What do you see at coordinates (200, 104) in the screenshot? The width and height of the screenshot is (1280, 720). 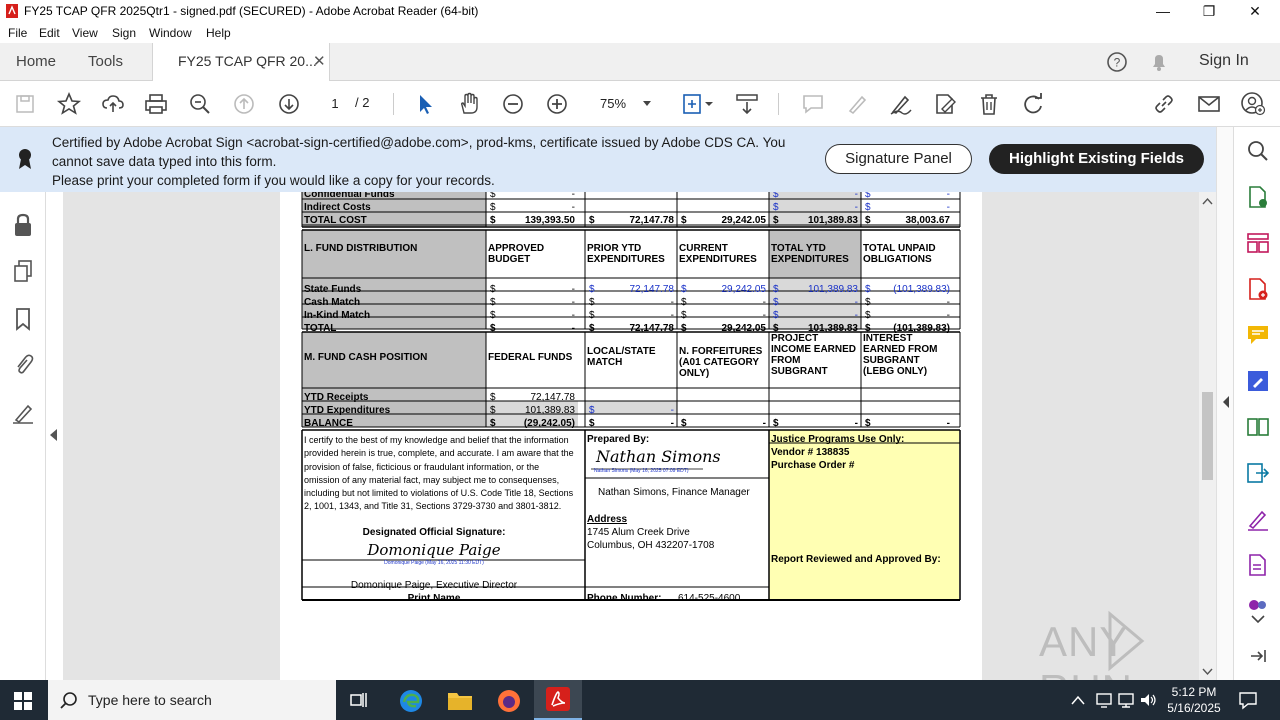 I see `zoom-search-icon` at bounding box center [200, 104].